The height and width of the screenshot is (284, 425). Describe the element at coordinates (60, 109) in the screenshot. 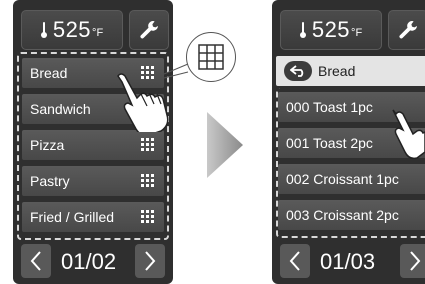

I see `category-label: Sandwich` at that location.